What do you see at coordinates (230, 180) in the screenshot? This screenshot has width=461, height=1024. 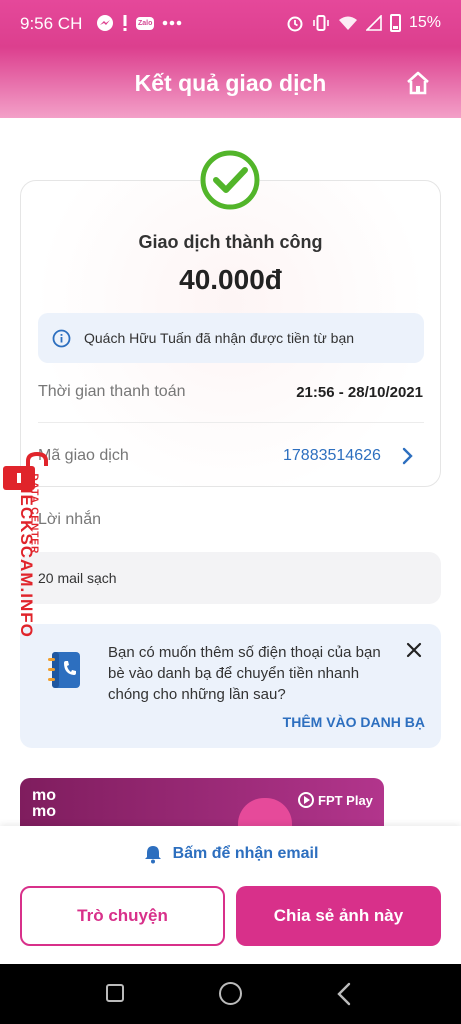 I see `check-icon` at bounding box center [230, 180].